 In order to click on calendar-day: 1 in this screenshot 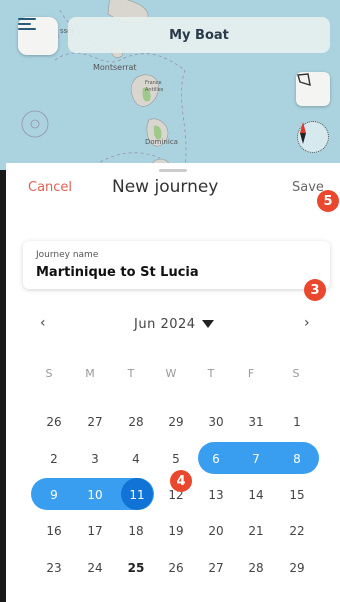, I will do `click(297, 422)`.